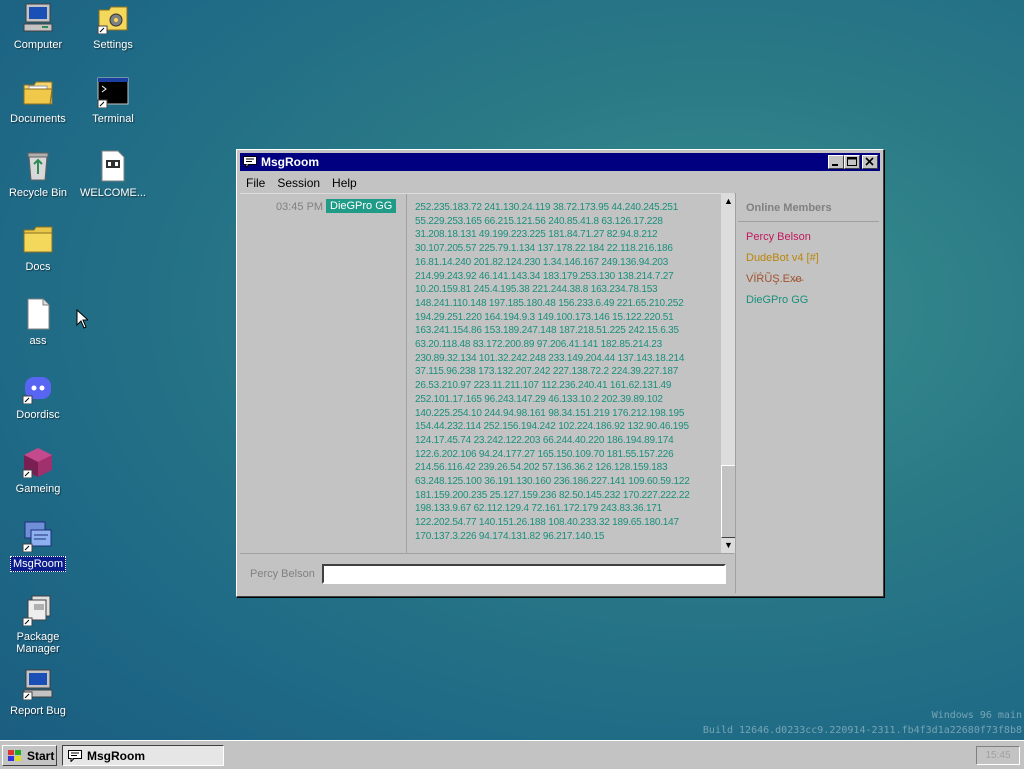  I want to click on desktop-icon-label: ass, so click(38, 341).